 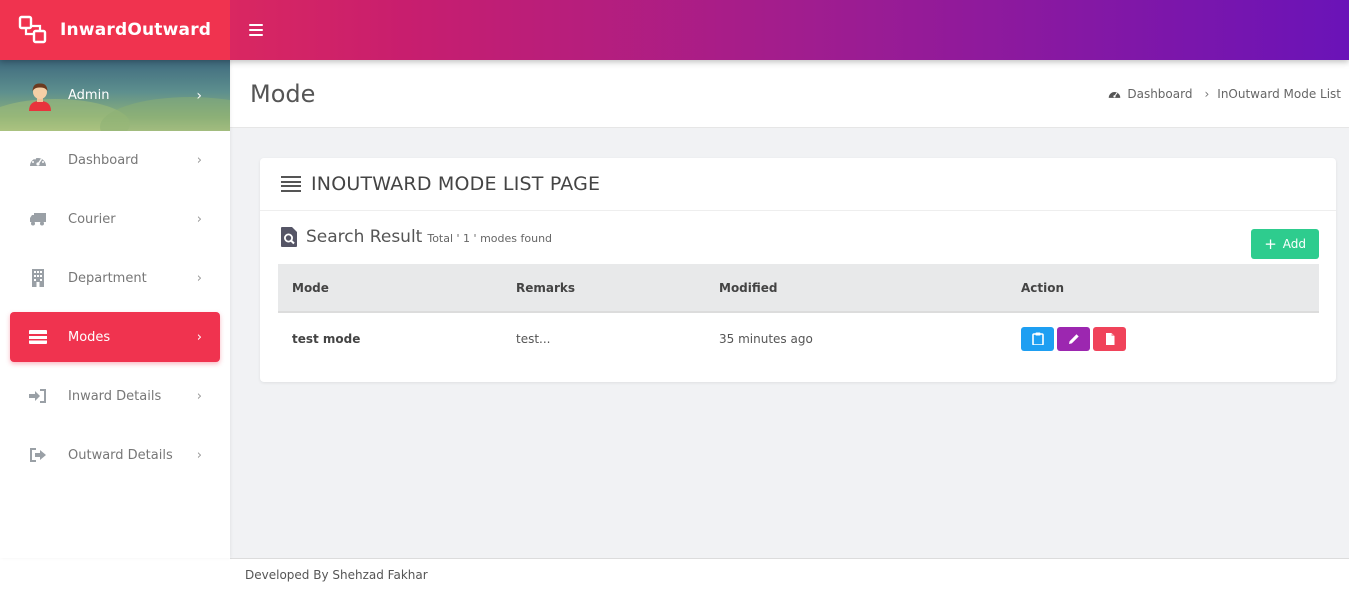 I want to click on plus-icon: +, so click(x=1270, y=243).